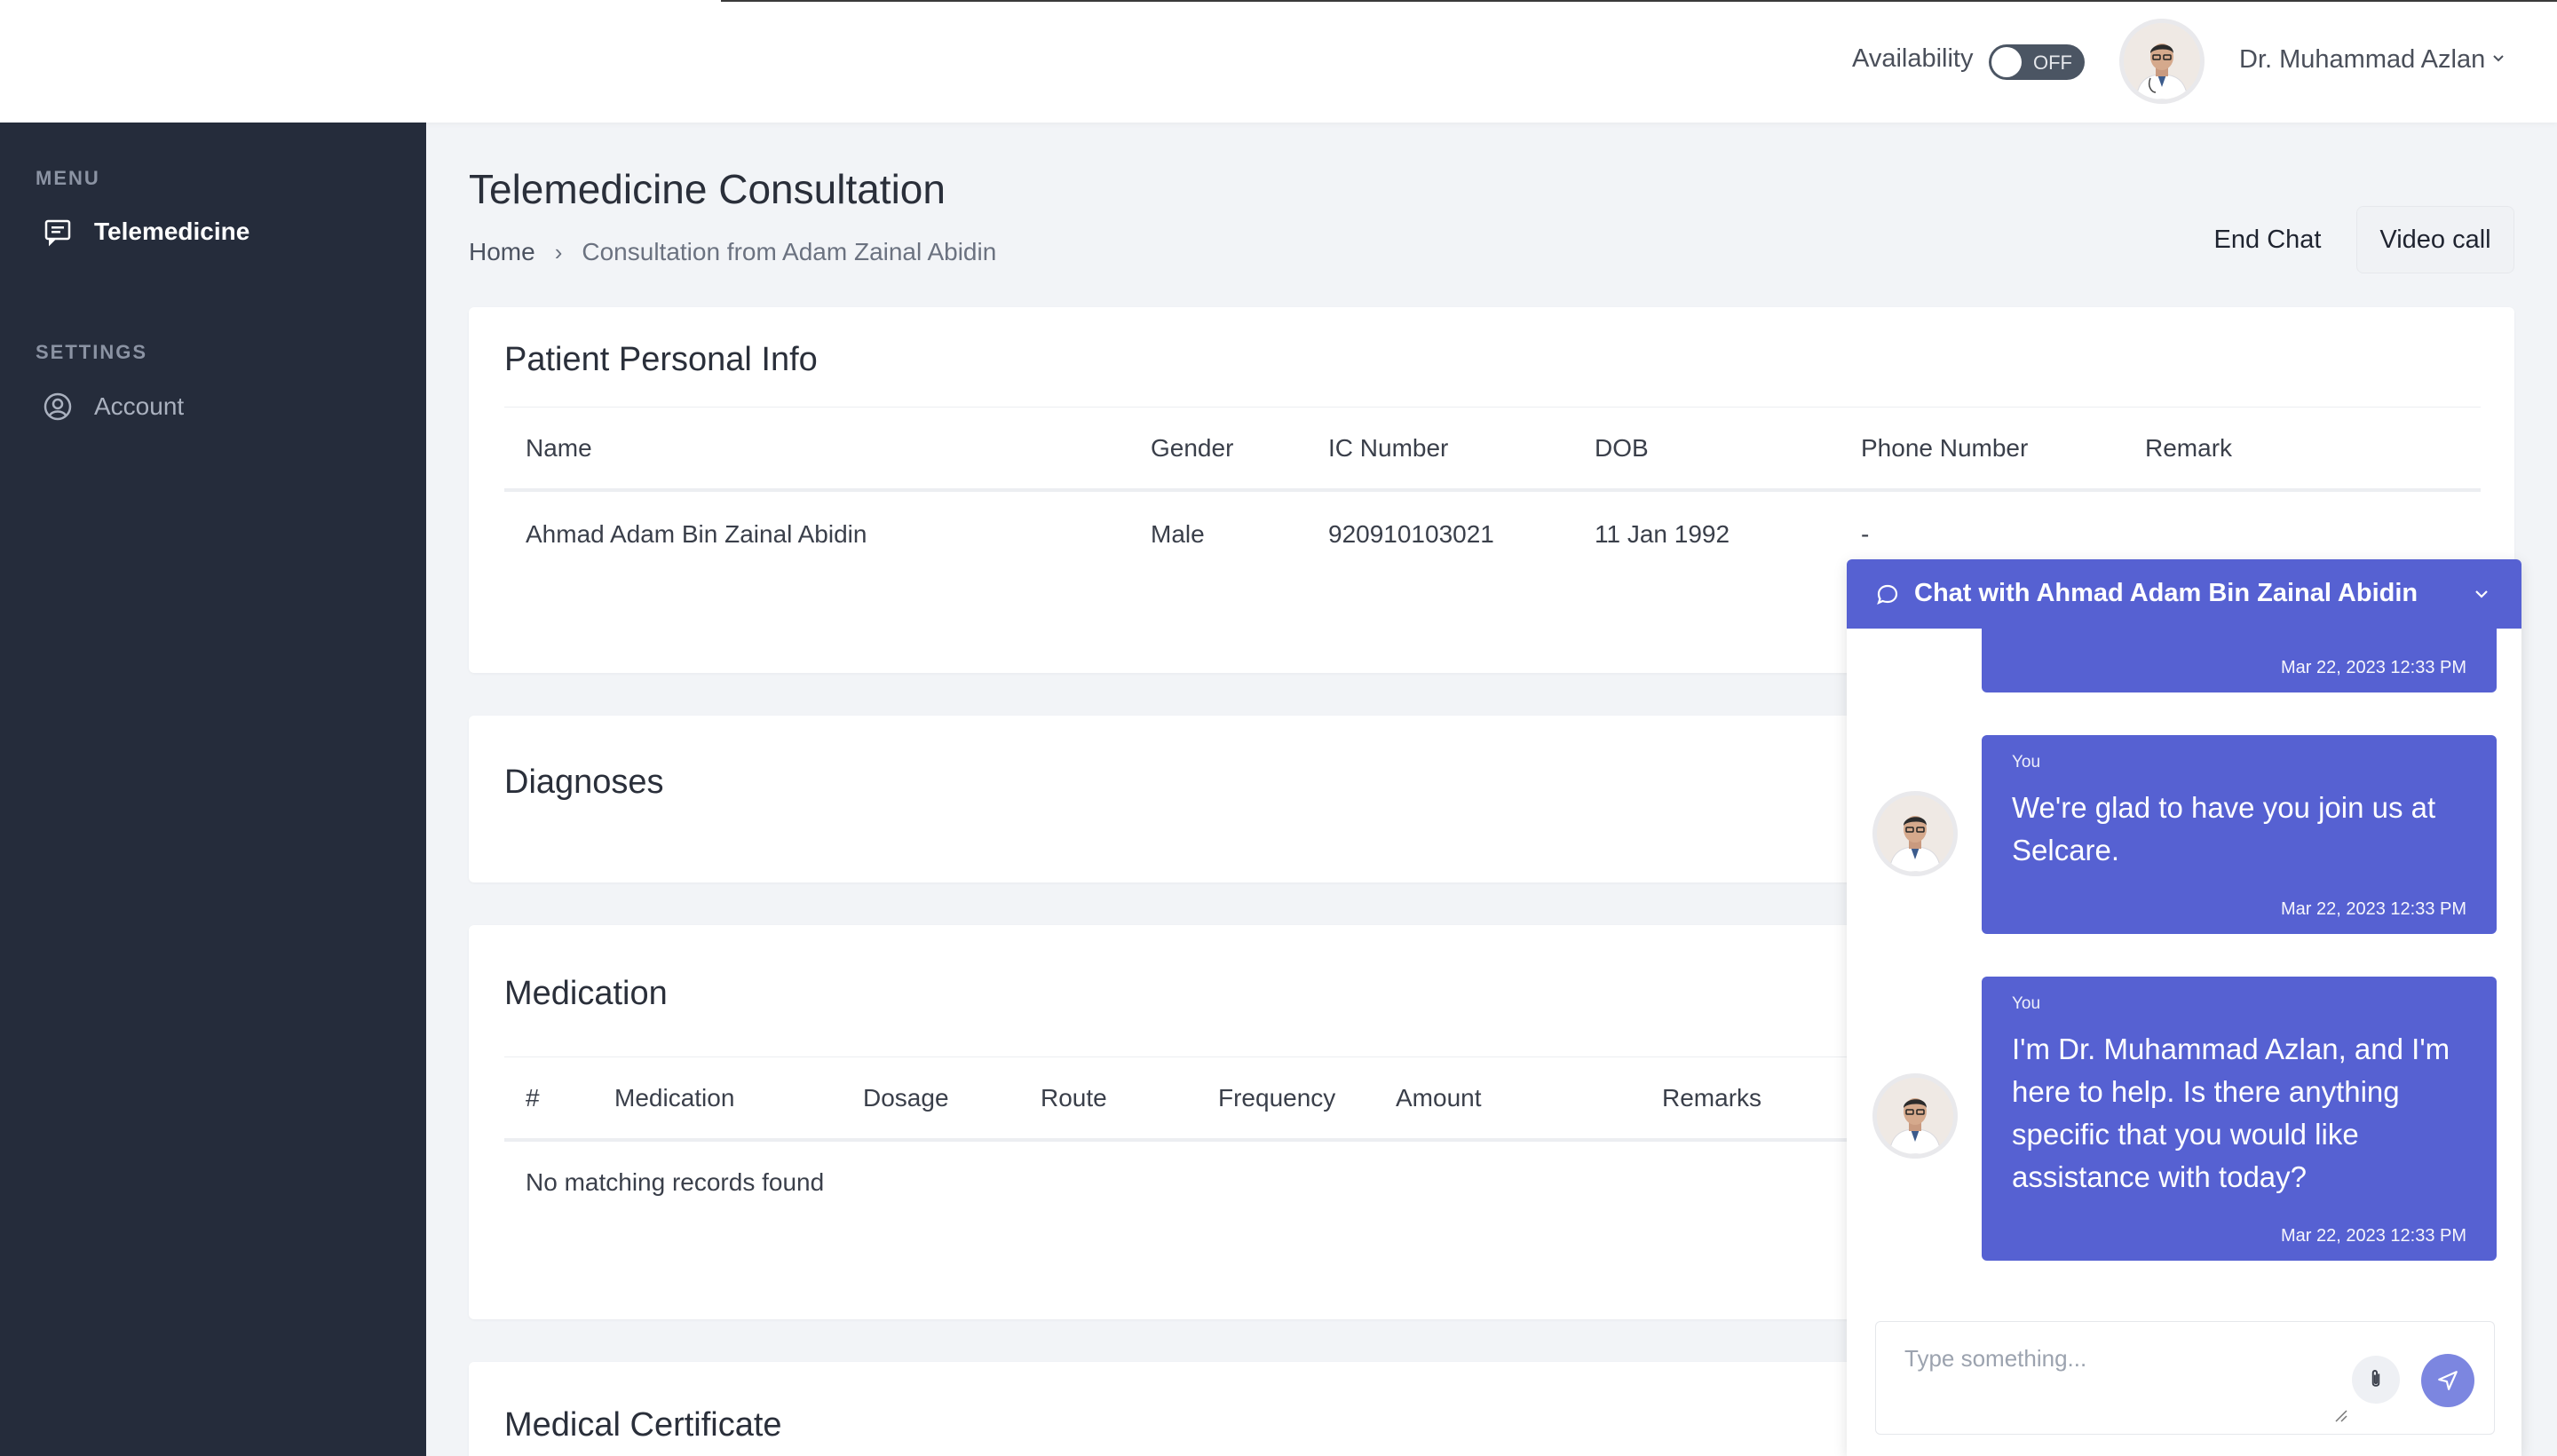 The image size is (2557, 1456). Describe the element at coordinates (2052, 62) in the screenshot. I see `toggle-state: OFF` at that location.